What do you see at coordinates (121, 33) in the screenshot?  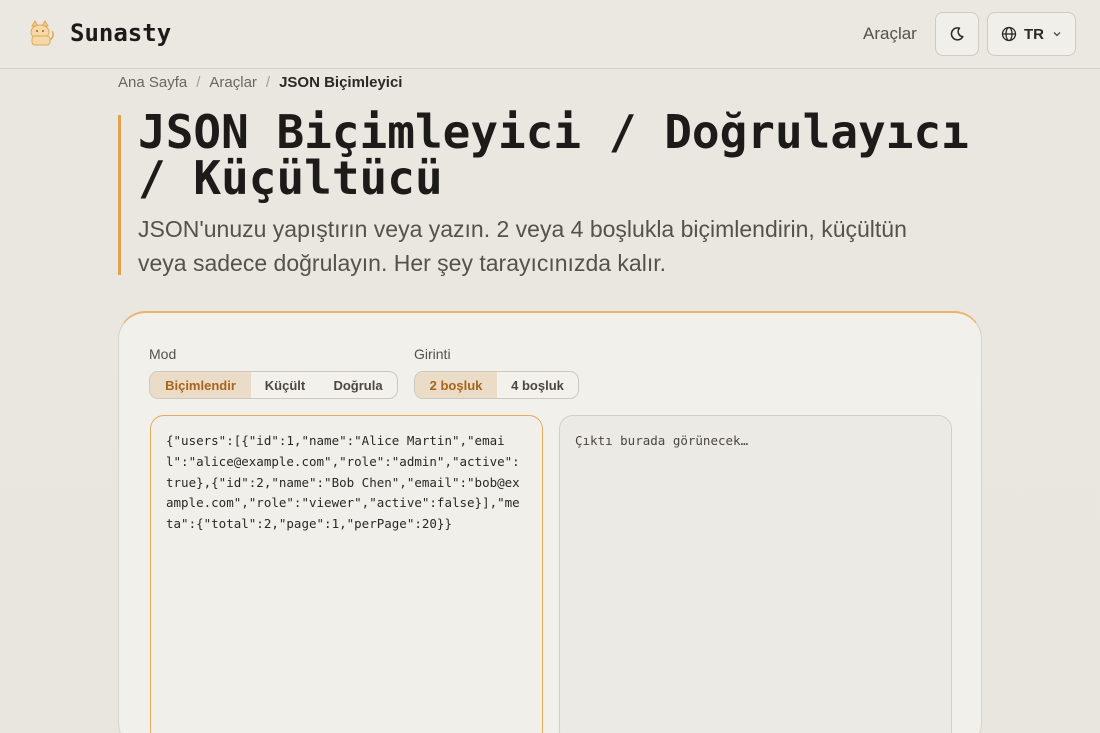 I see `brand-name: Sunasty` at bounding box center [121, 33].